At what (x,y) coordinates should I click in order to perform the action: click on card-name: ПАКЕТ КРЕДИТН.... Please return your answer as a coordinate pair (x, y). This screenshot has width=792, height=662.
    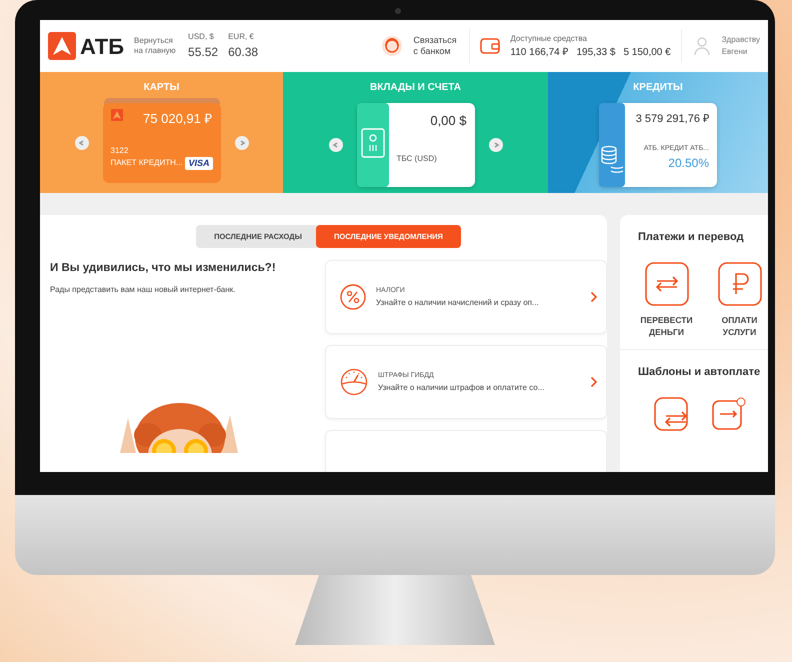
    Looking at the image, I should click on (146, 163).